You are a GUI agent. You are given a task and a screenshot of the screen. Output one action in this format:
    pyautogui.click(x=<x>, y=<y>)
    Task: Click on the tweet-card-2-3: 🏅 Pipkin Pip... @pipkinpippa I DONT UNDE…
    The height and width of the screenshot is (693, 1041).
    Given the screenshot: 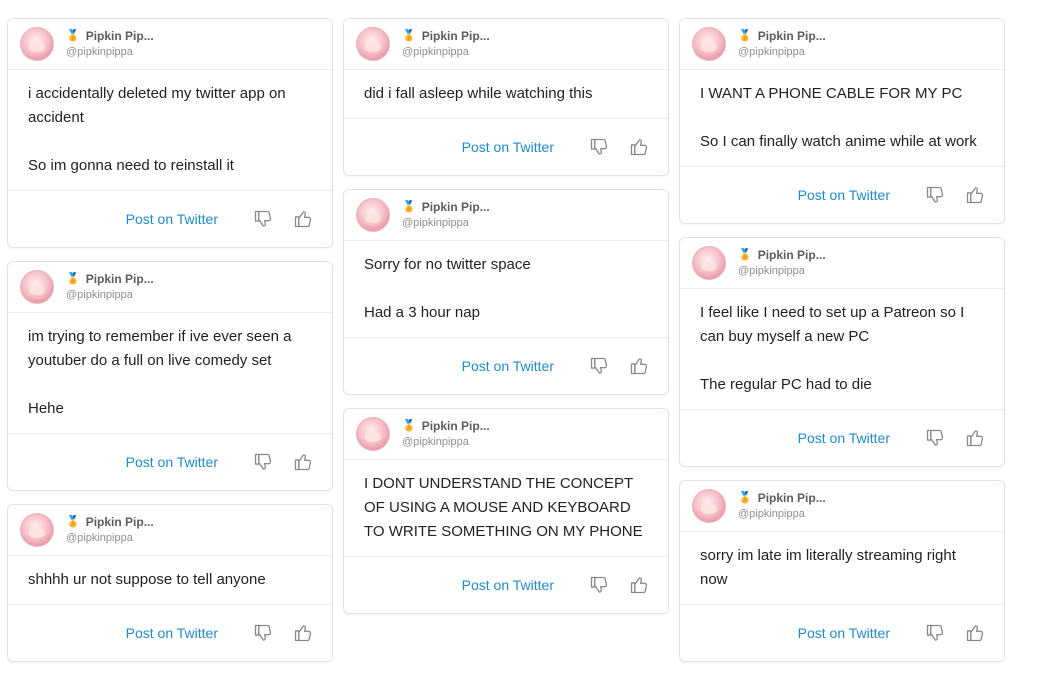 What is the action you would take?
    pyautogui.click(x=506, y=511)
    